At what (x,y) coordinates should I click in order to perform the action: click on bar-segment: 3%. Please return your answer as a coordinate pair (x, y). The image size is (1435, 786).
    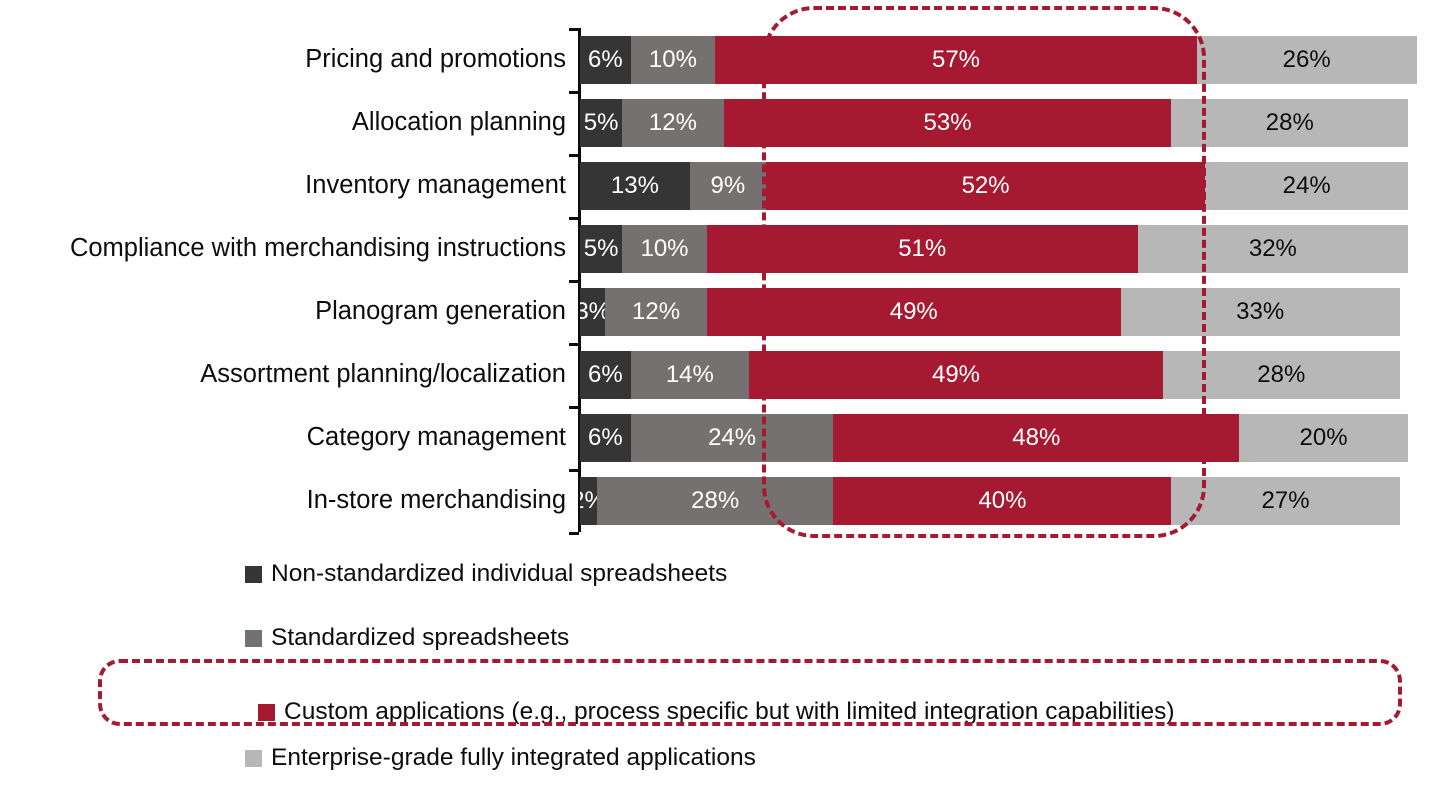
    Looking at the image, I should click on (593, 312).